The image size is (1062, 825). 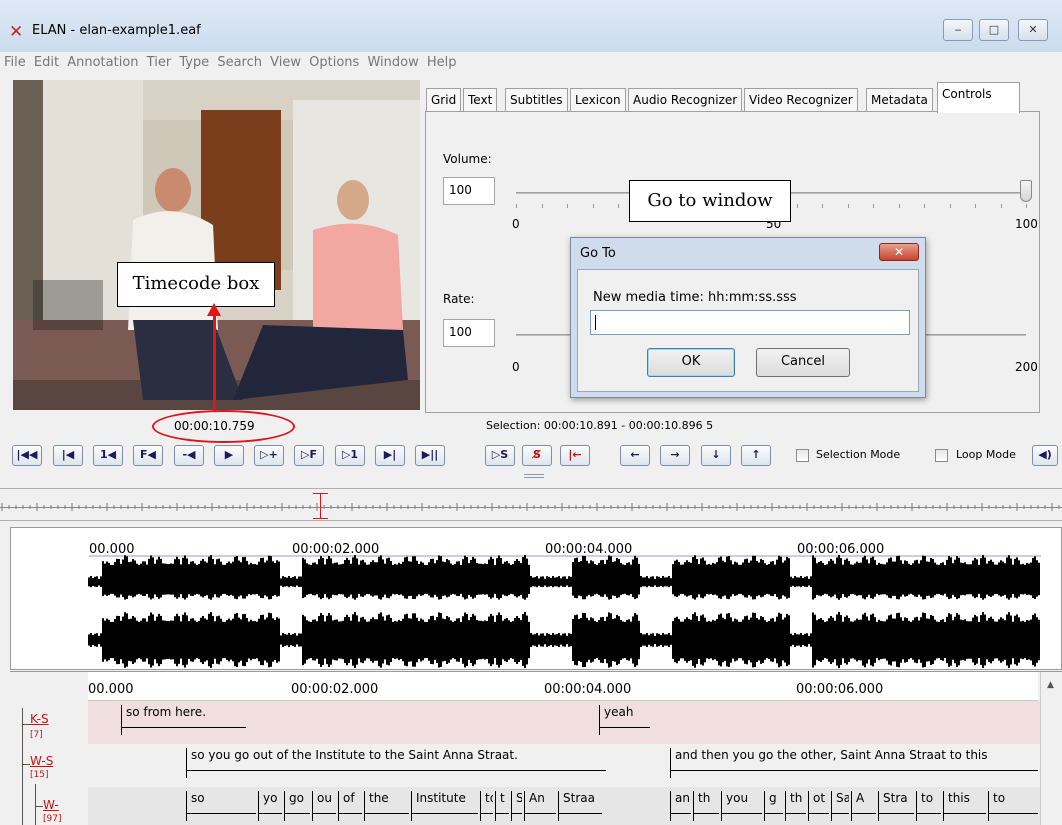 What do you see at coordinates (189, 455) in the screenshot?
I see `previous-ms-button: -◀` at bounding box center [189, 455].